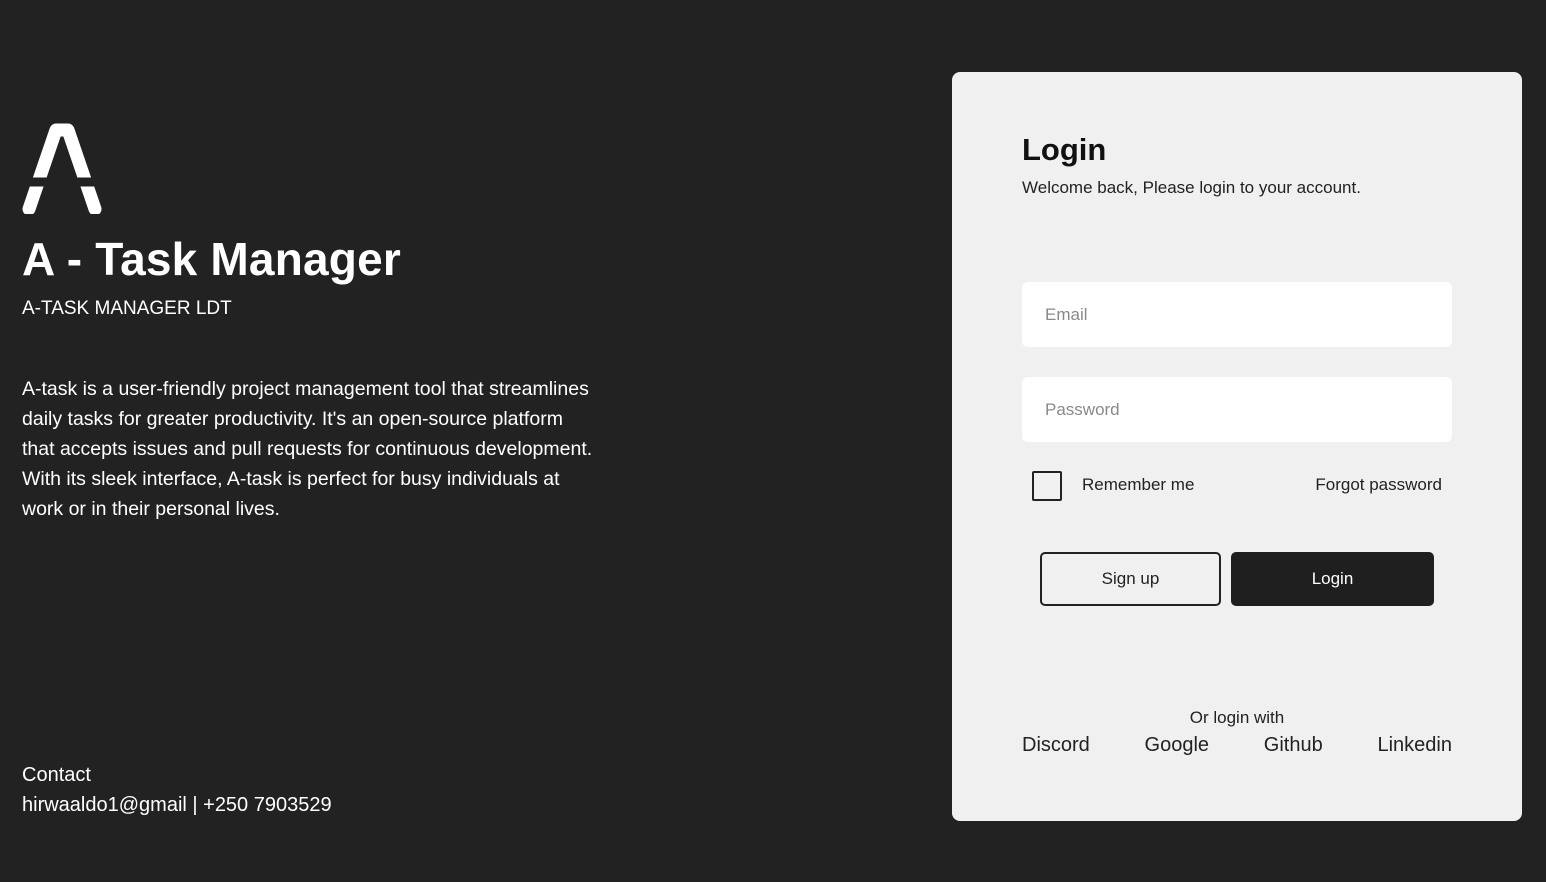 Image resolution: width=1546 pixels, height=882 pixels. I want to click on google-login-link: Google, so click(1177, 745).